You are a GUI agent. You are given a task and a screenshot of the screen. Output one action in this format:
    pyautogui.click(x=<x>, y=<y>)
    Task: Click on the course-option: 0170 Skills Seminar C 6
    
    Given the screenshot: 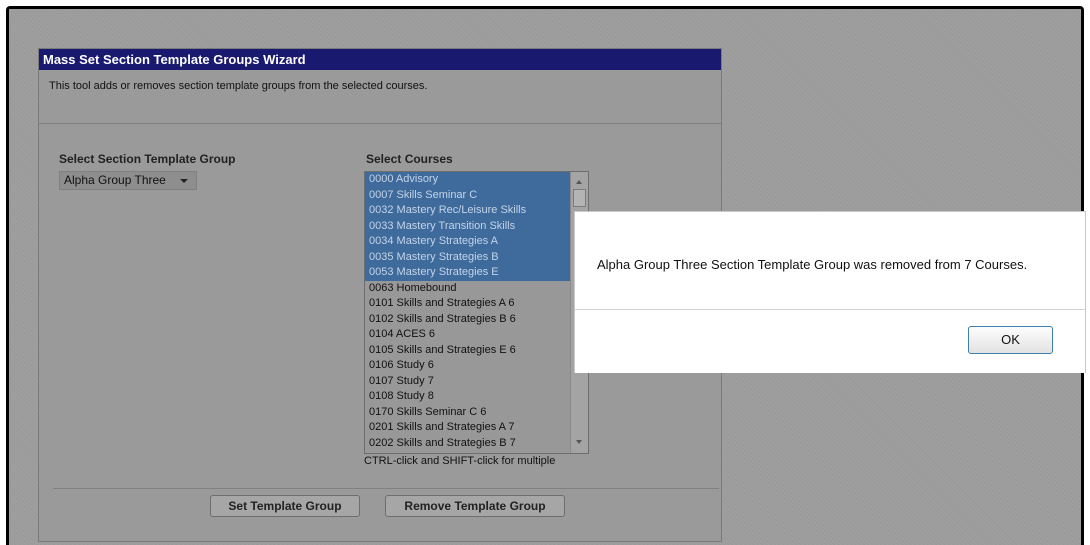 What is the action you would take?
    pyautogui.click(x=468, y=413)
    